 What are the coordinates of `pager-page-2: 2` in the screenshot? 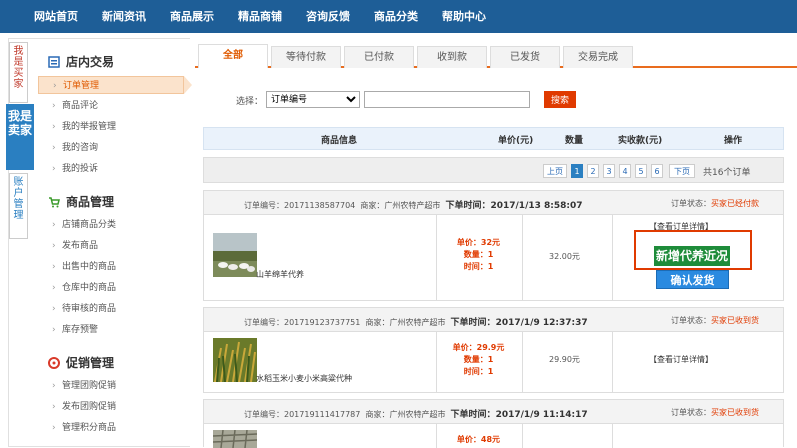 It's located at (593, 171).